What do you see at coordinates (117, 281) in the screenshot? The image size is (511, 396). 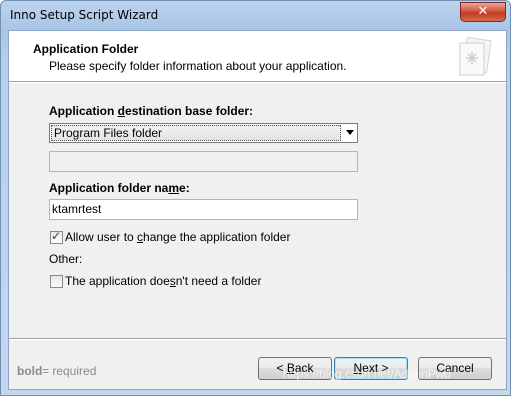 I see `no-folder-label-pre: The application doe` at bounding box center [117, 281].